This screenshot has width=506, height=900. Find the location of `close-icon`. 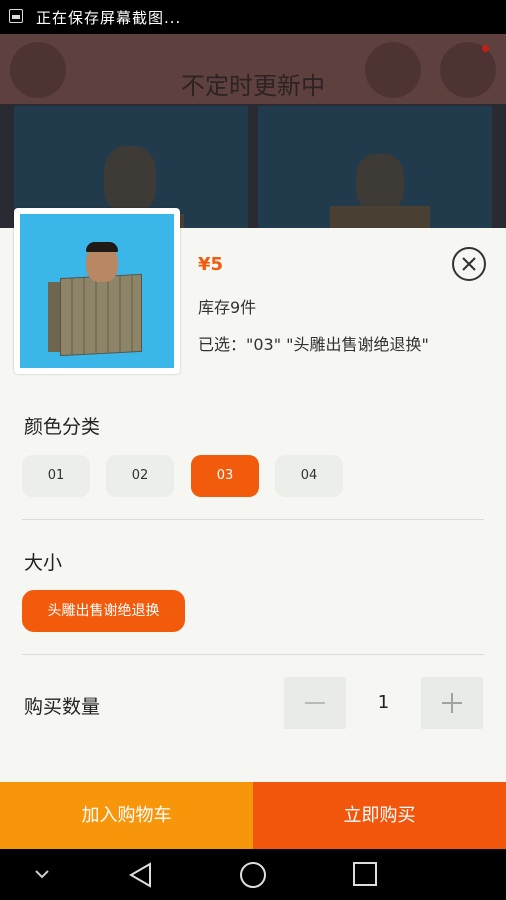

close-icon is located at coordinates (469, 264).